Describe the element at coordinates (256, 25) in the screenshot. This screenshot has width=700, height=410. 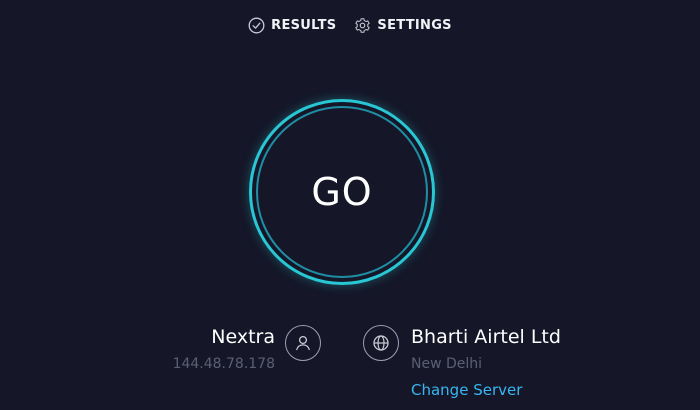
I see `check-circle-icon` at that location.